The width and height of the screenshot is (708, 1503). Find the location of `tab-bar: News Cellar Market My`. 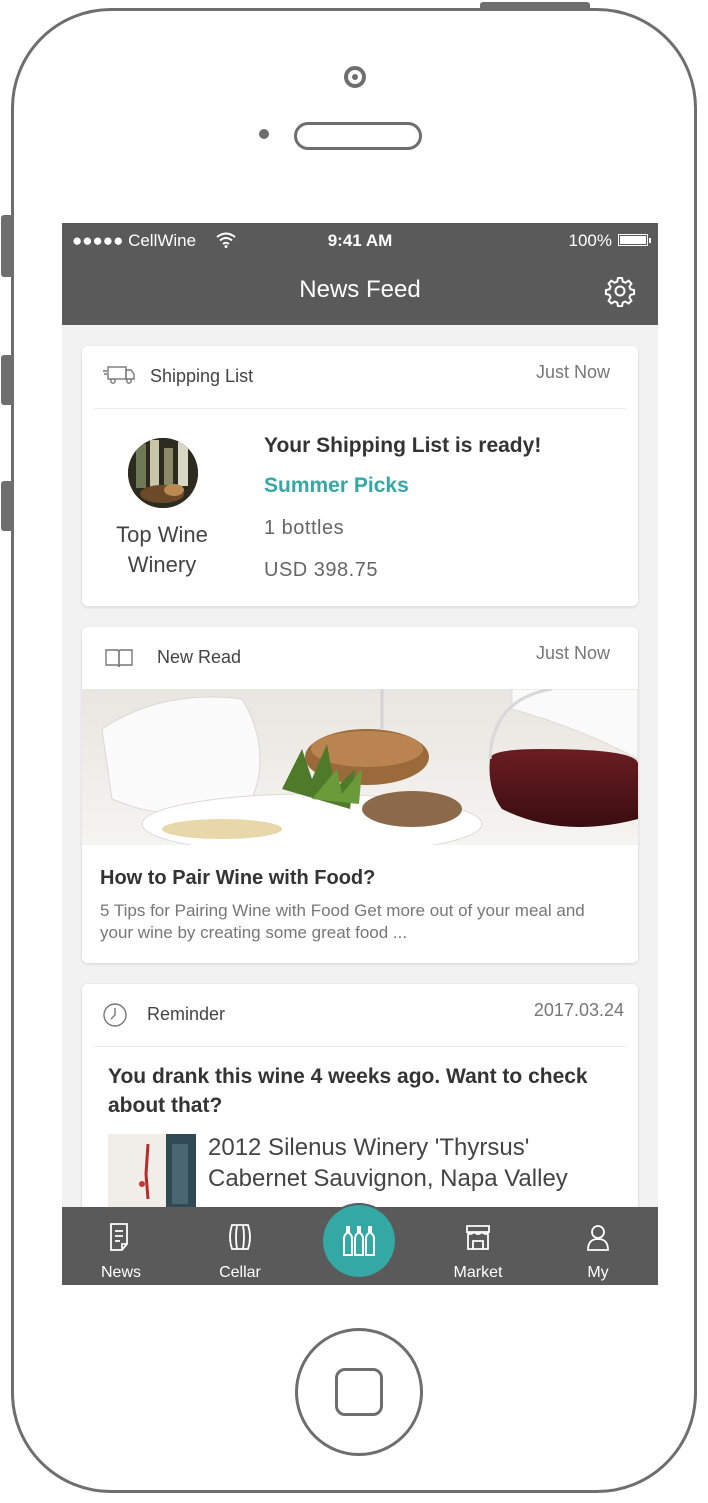

tab-bar: News Cellar Market My is located at coordinates (360, 1245).